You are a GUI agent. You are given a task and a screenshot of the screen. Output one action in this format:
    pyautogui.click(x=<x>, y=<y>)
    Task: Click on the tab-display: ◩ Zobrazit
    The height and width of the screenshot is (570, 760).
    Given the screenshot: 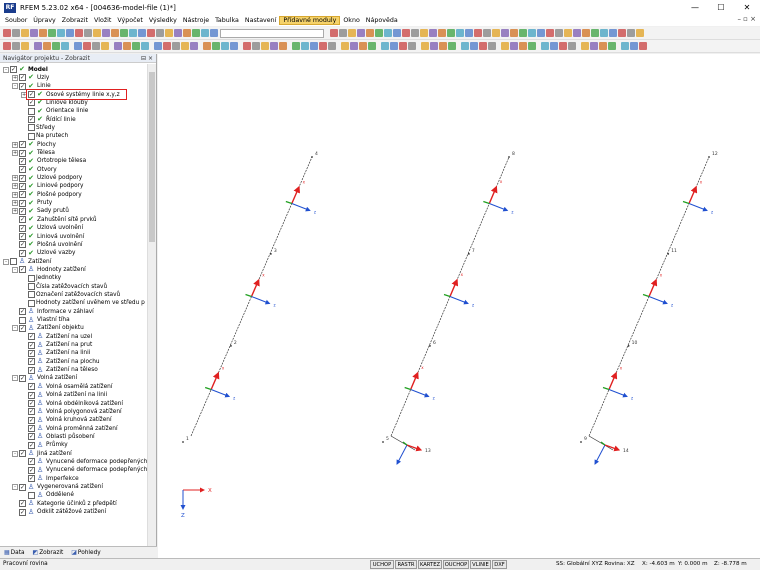 What is the action you would take?
    pyautogui.click(x=48, y=552)
    